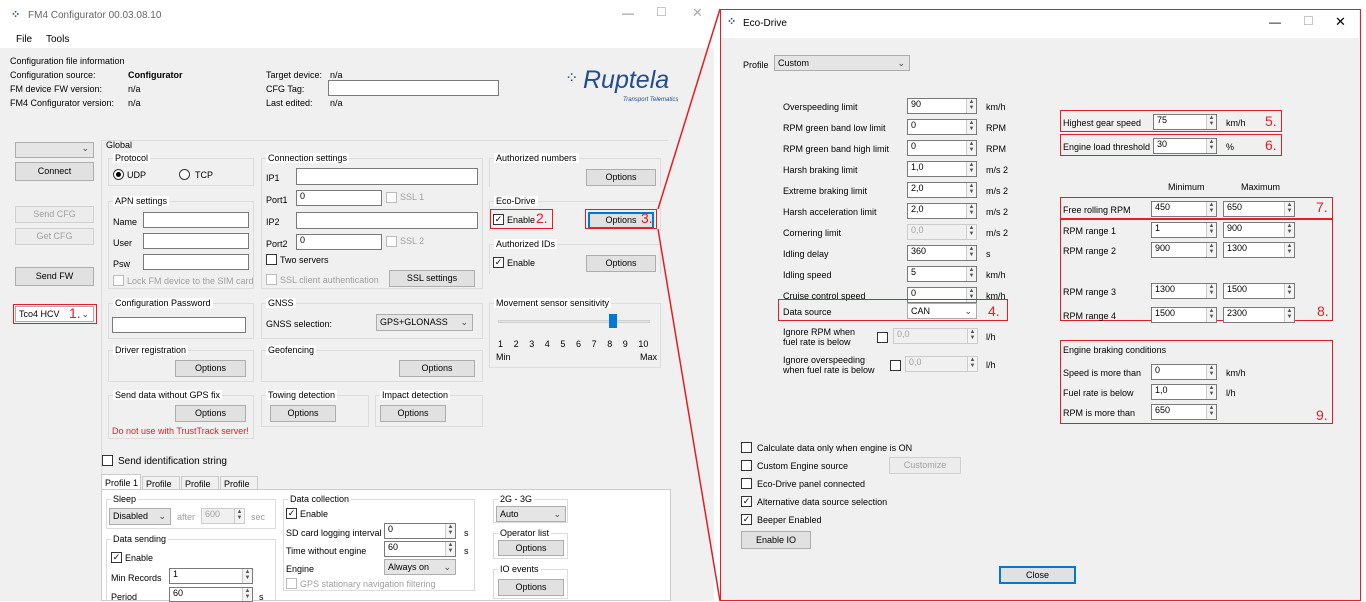 The height and width of the screenshot is (602, 1366). I want to click on apn-name-input, so click(196, 220).